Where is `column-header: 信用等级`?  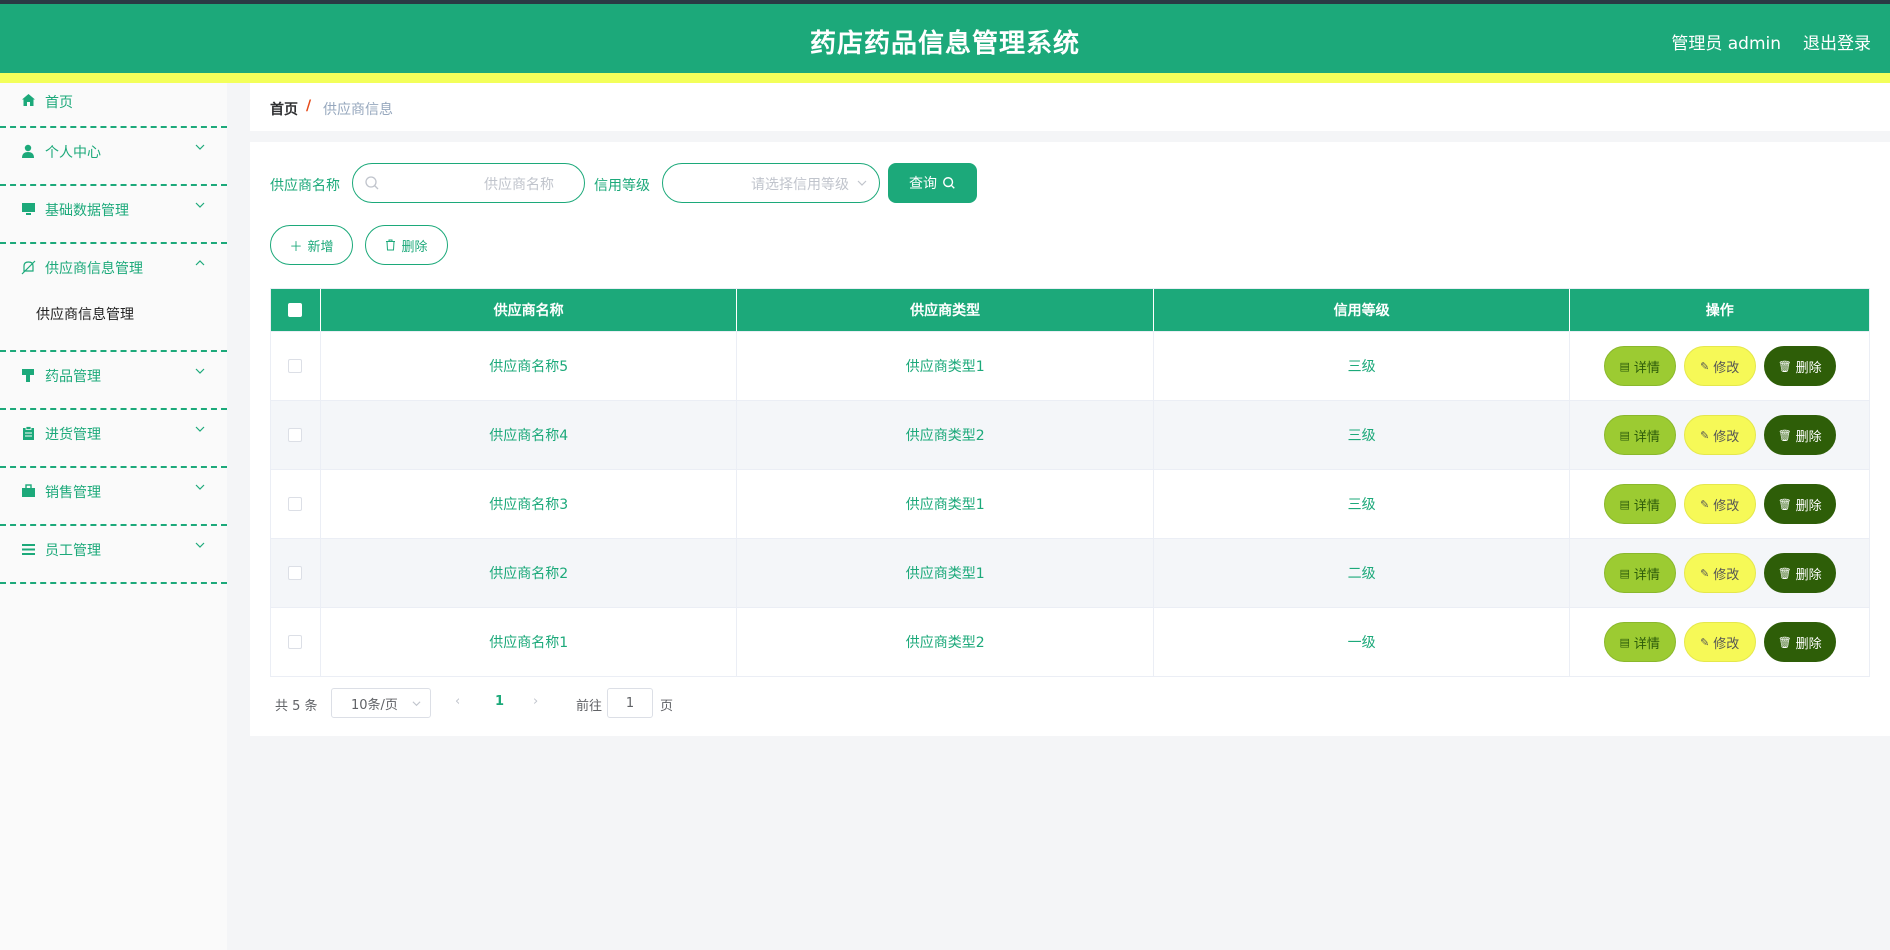 column-header: 信用等级 is located at coordinates (1362, 310).